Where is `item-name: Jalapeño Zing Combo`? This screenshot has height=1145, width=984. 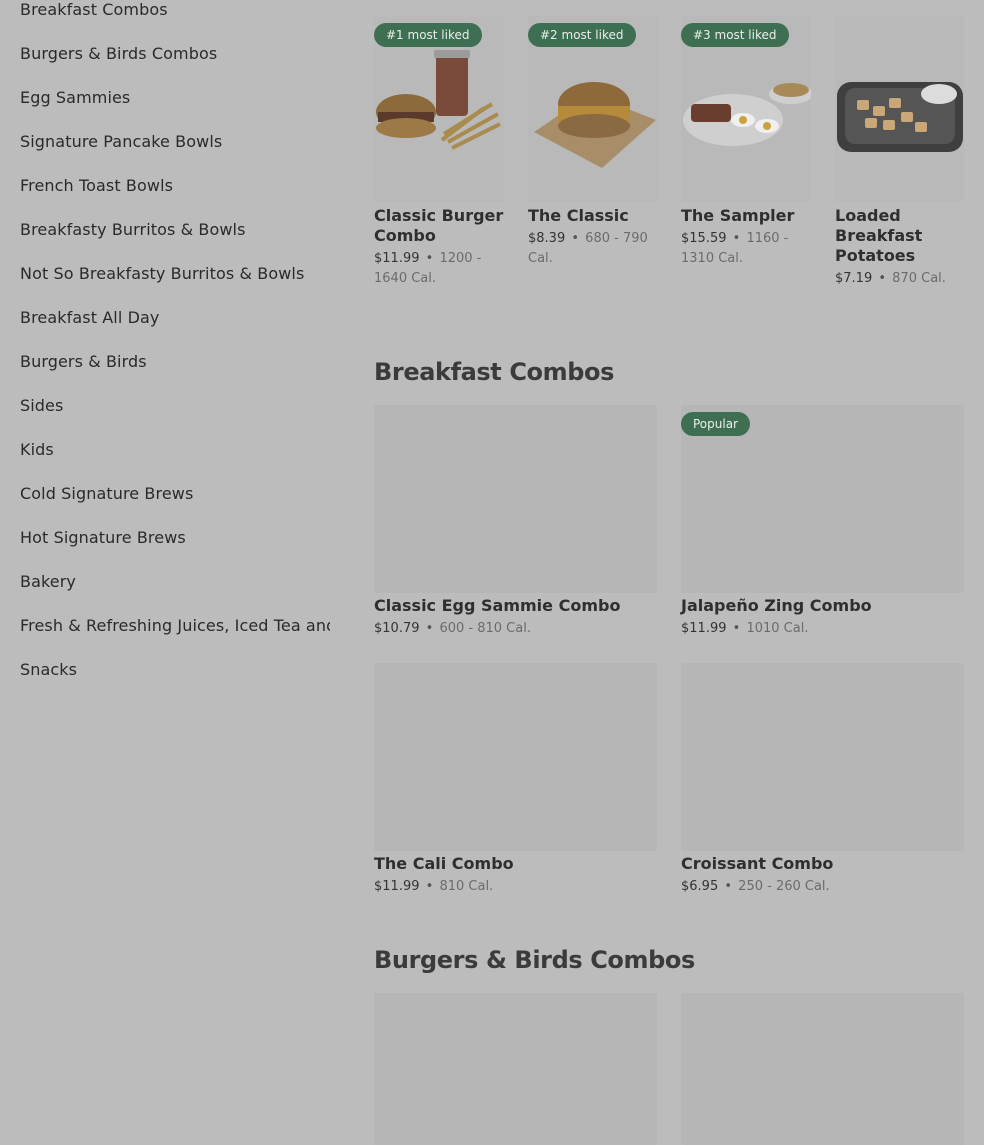
item-name: Jalapeño Zing Combo is located at coordinates (776, 606).